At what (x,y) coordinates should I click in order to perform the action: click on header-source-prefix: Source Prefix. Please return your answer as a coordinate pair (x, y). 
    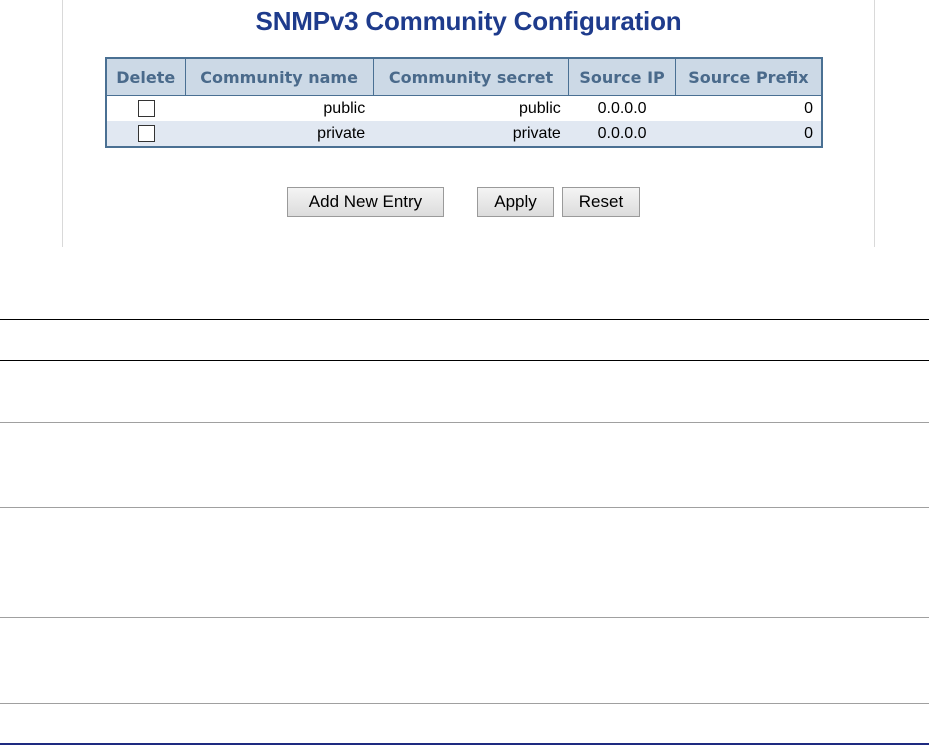
    Looking at the image, I should click on (748, 76).